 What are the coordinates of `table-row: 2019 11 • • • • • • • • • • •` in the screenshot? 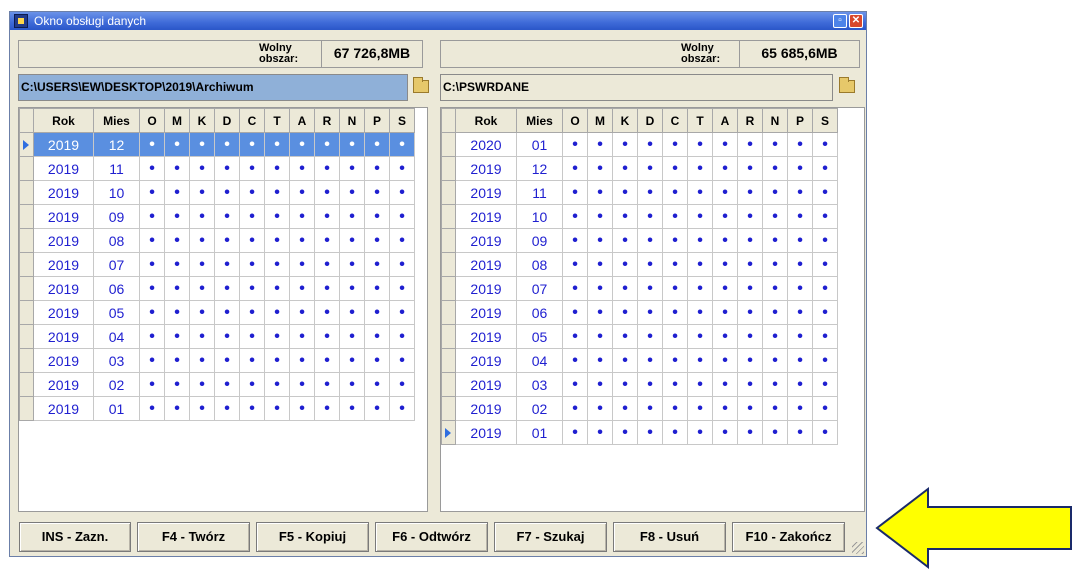 It's located at (217, 168).